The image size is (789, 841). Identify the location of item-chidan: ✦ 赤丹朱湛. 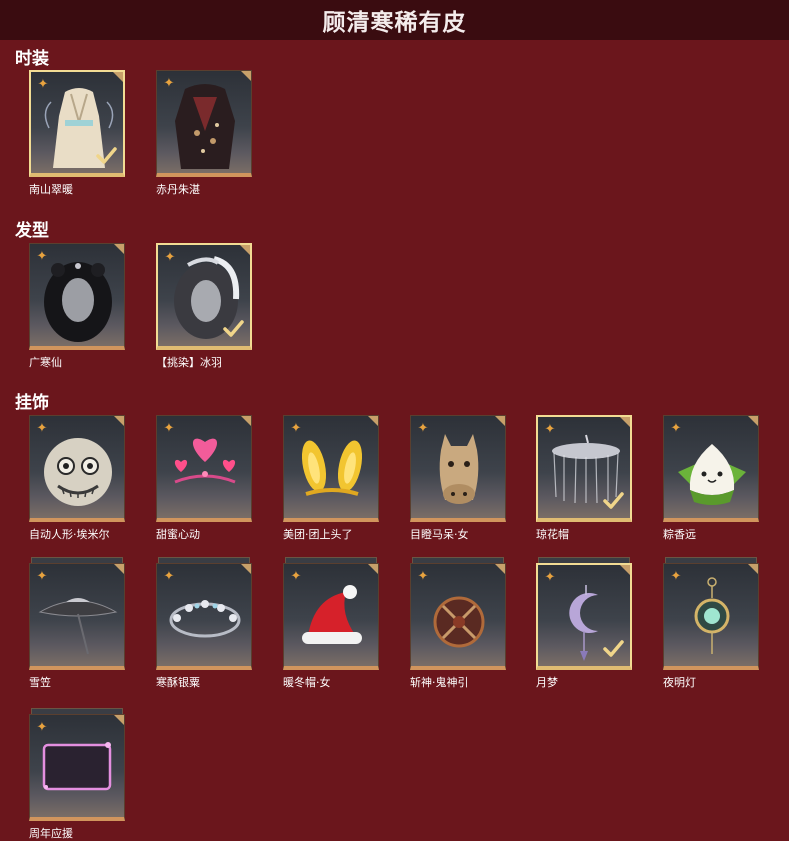
(204, 133).